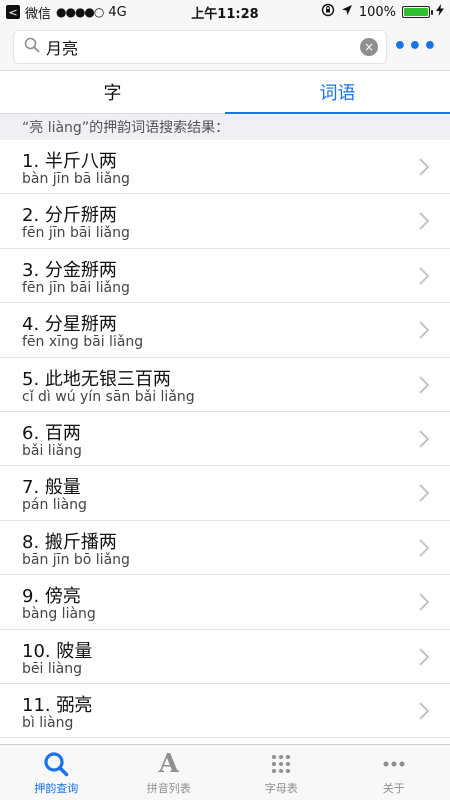  I want to click on result-pinyin: fēn xīng bāi liǎng, so click(83, 342).